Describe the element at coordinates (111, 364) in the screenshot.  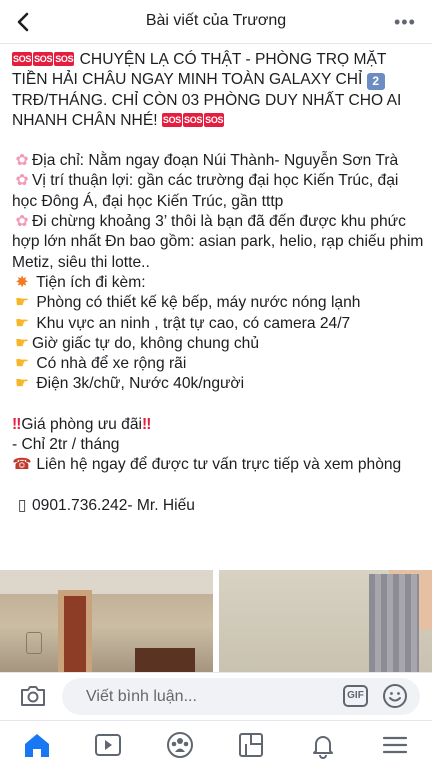
I see `amenity-text: Có nhà để xe rộng rãi` at that location.